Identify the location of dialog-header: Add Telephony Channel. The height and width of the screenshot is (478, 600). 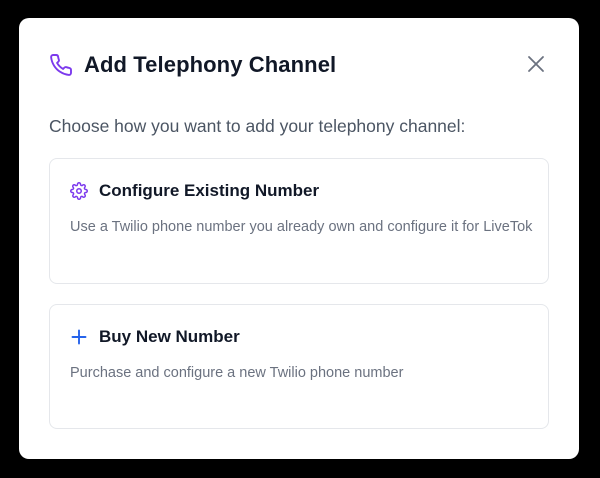
(192, 65).